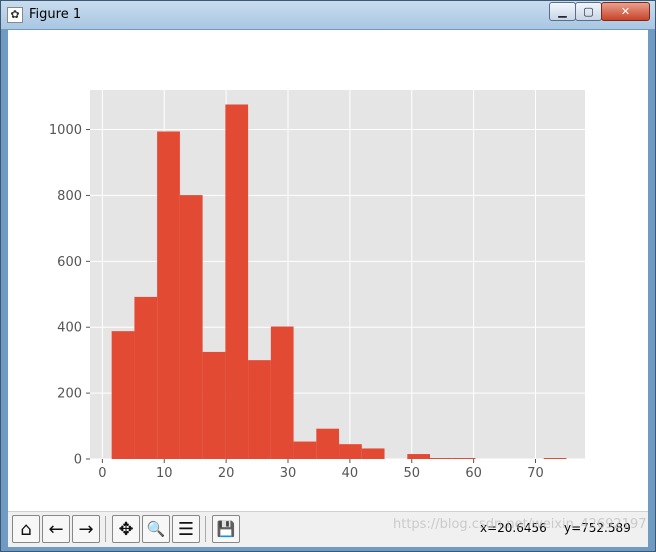 Image resolution: width=656 pixels, height=552 pixels. Describe the element at coordinates (411, 473) in the screenshot. I see `x-tick-label: 50` at that location.